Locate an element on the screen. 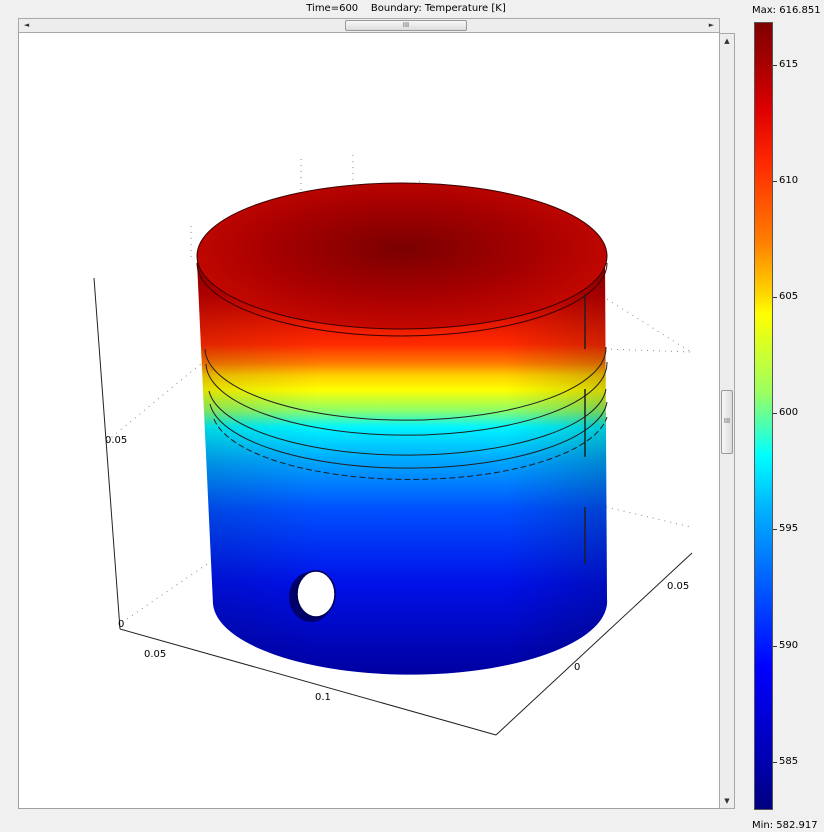 This screenshot has height=832, width=824. colorbar-min-label: Min: 582.917 is located at coordinates (785, 825).